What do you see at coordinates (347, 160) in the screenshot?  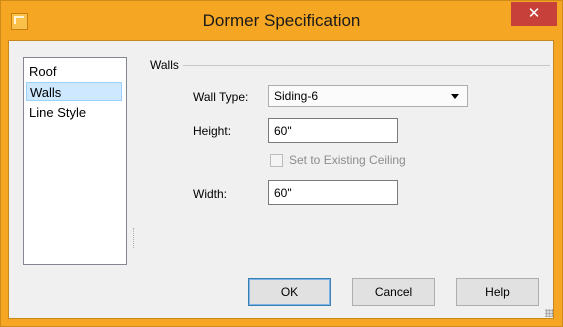 I see `set-to-existing-ceiling-label: Set to Existing Ceiling` at bounding box center [347, 160].